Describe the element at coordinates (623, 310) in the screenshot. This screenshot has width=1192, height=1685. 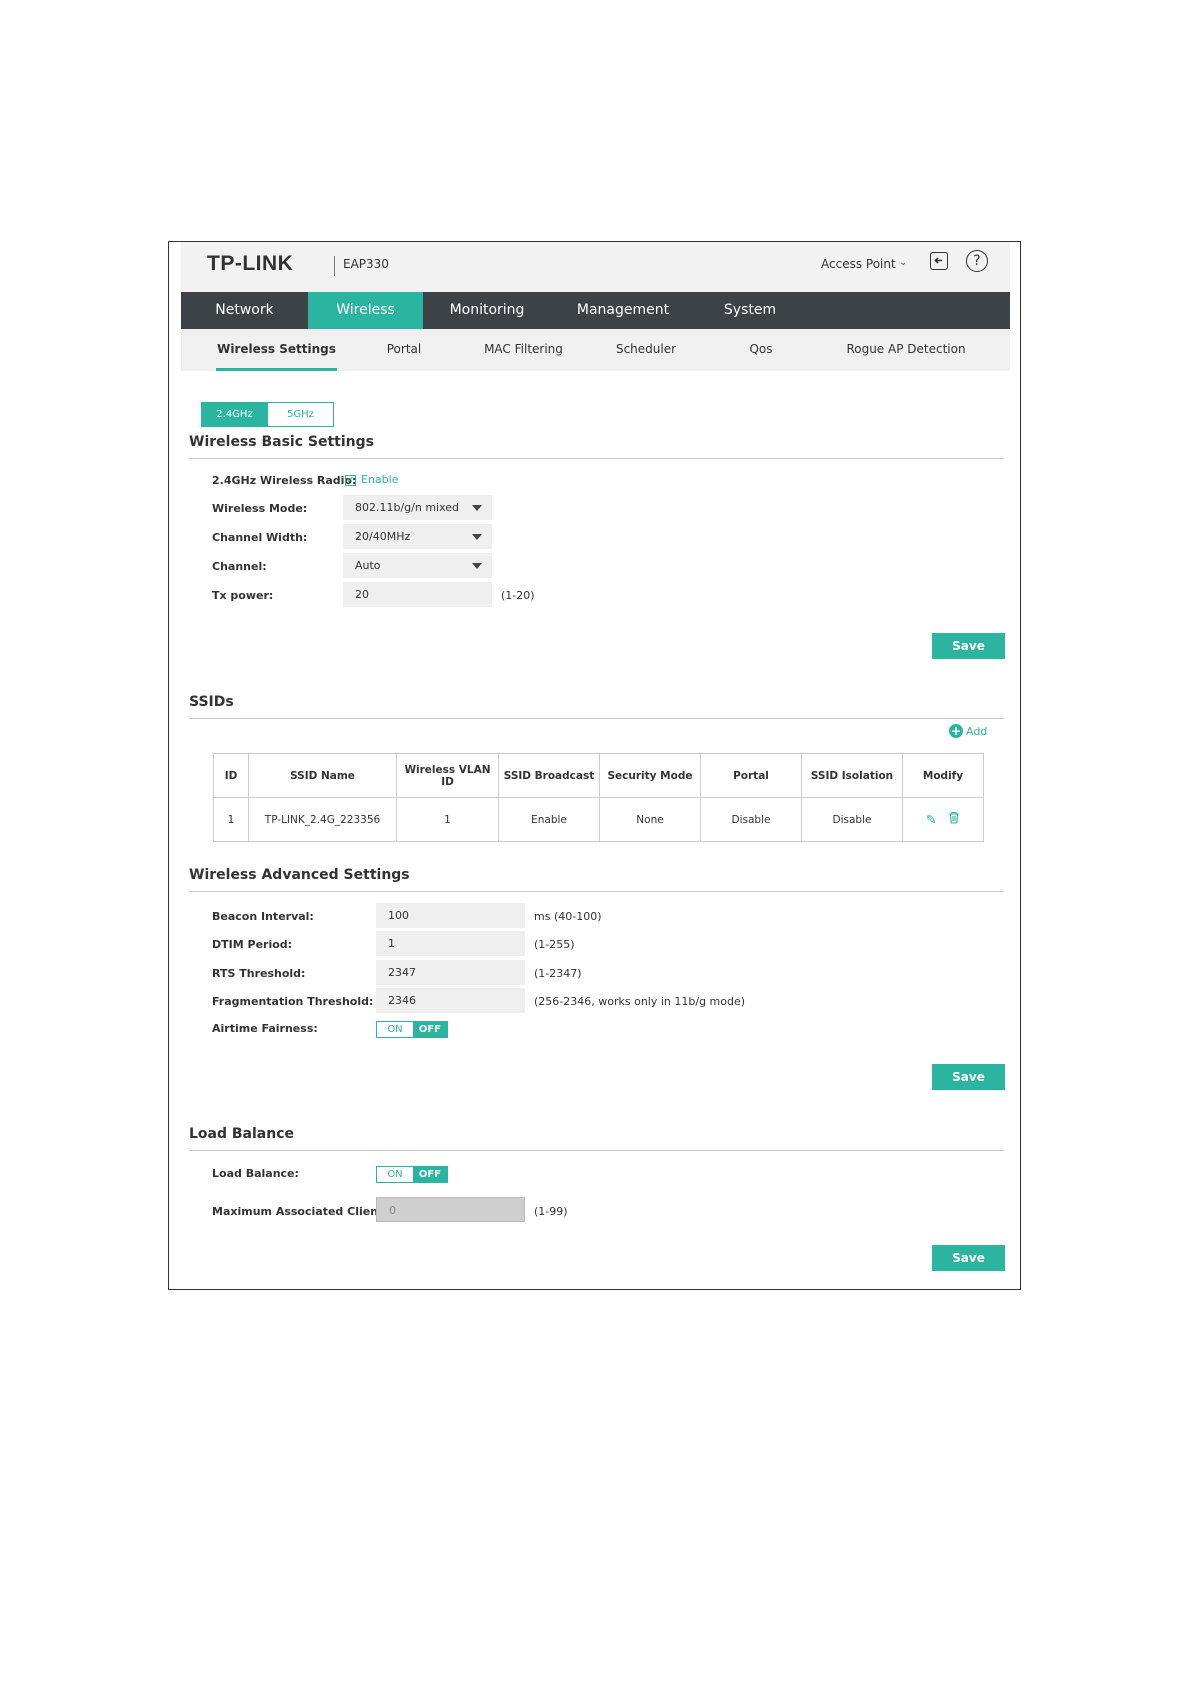
I see `tab-management: Management` at that location.